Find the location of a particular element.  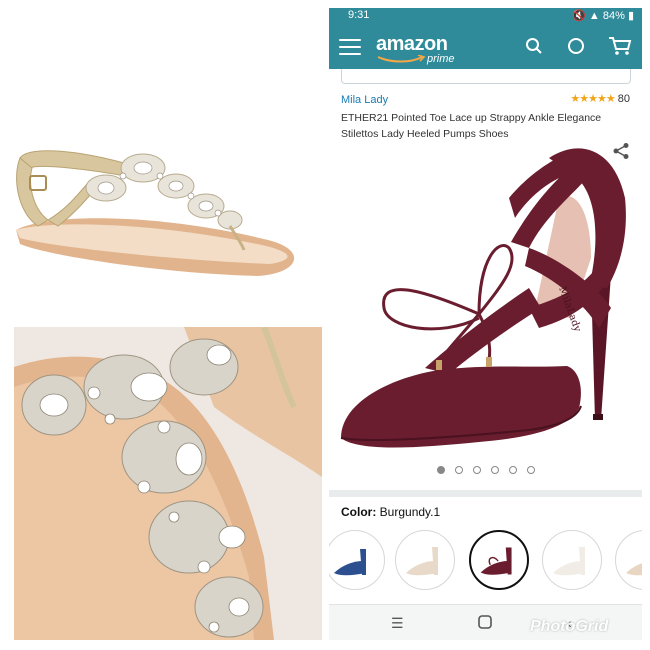

photogrid-watermark: PhotoGrid is located at coordinates (569, 626).